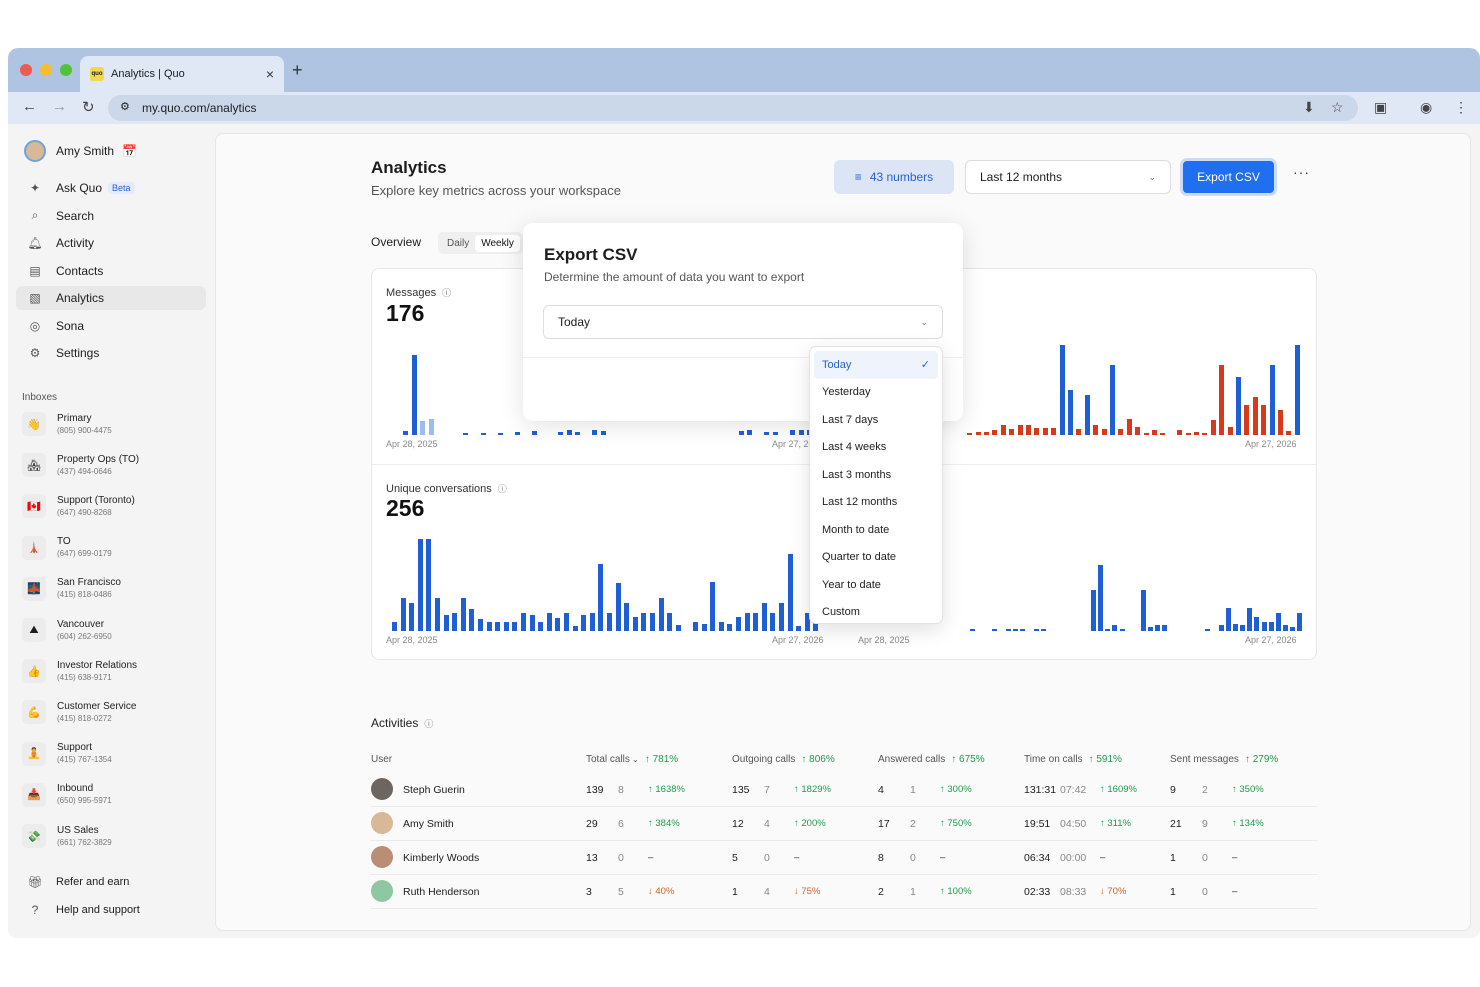 Image resolution: width=1480 pixels, height=987 pixels. I want to click on back-icon: ←, so click(29, 106).